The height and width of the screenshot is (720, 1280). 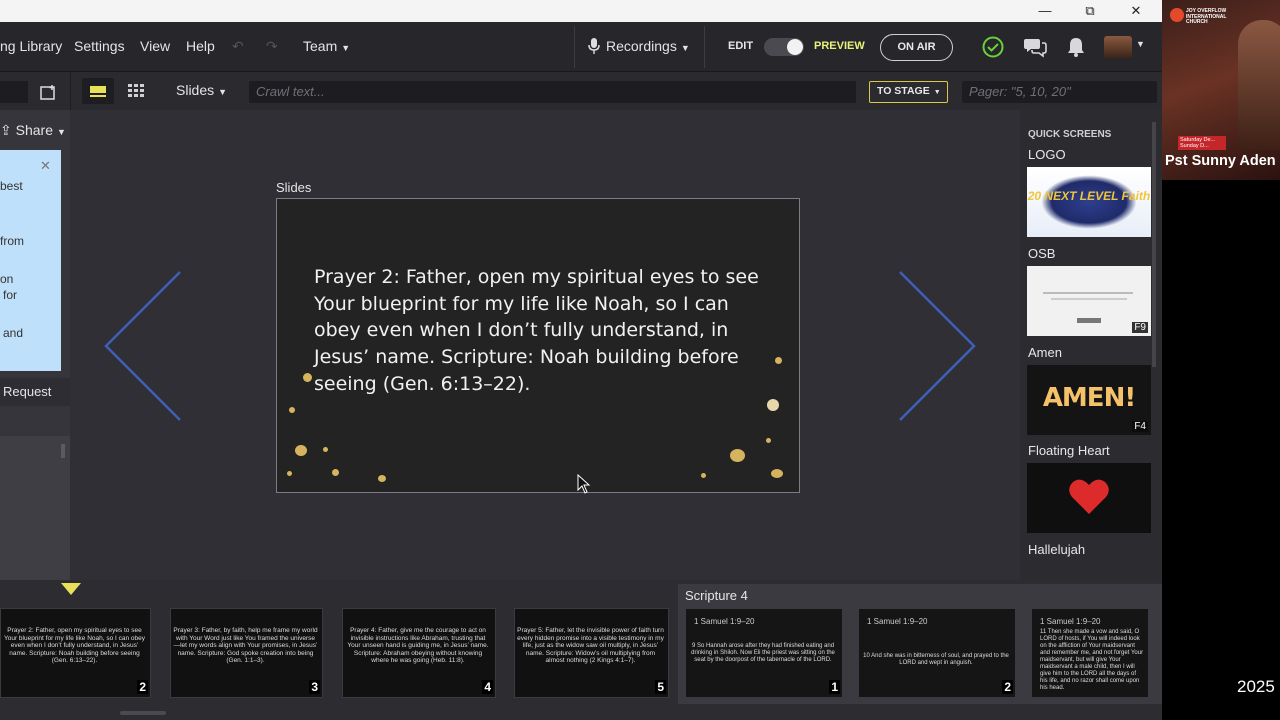 What do you see at coordinates (1090, 11) in the screenshot?
I see `maximize-button: ⧉` at bounding box center [1090, 11].